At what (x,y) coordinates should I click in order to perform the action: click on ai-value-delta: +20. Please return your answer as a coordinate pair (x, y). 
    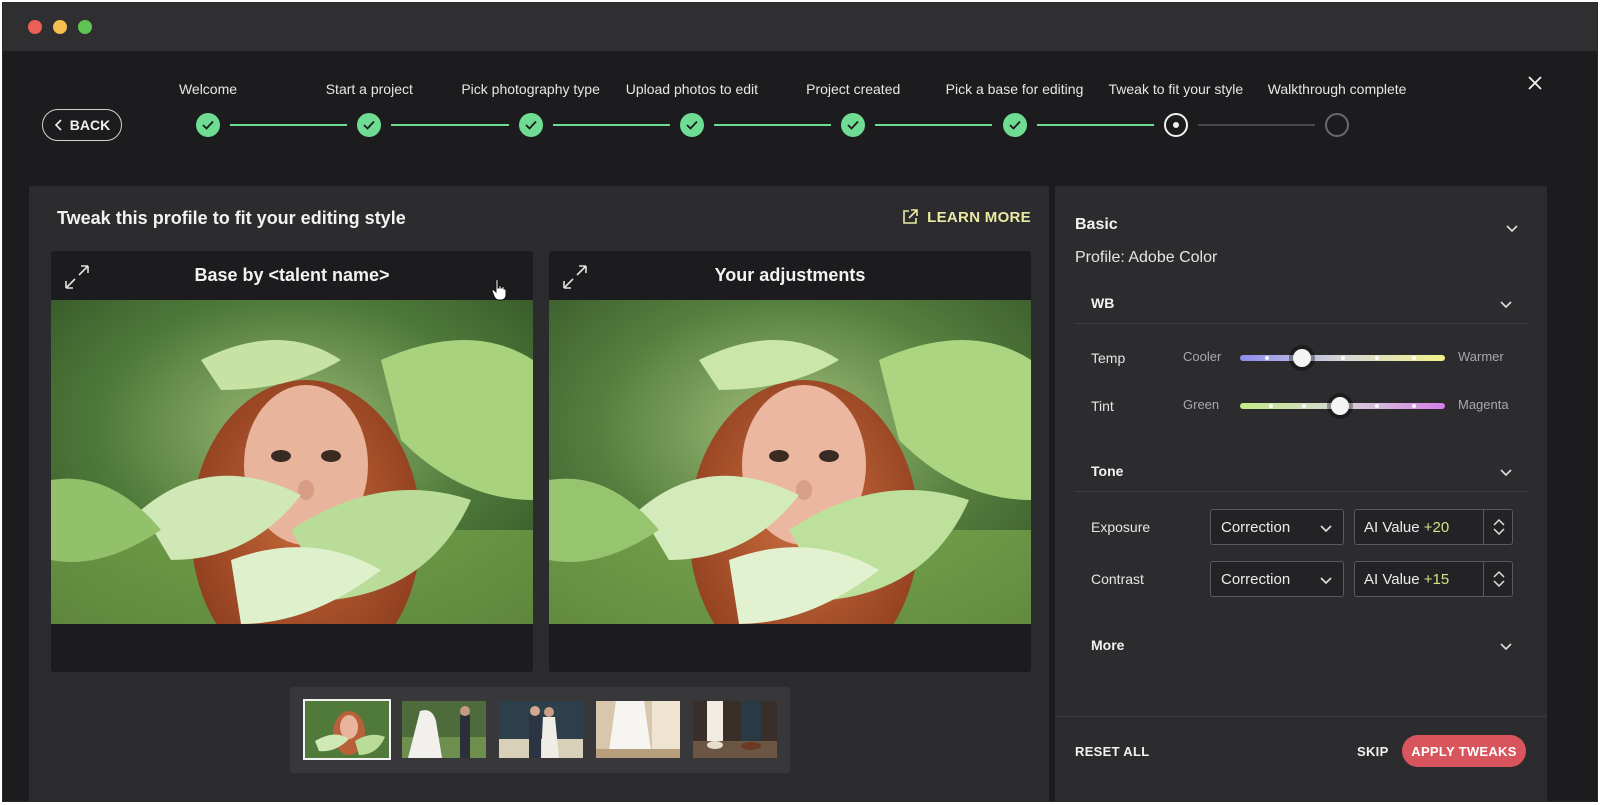
    Looking at the image, I should click on (1436, 527).